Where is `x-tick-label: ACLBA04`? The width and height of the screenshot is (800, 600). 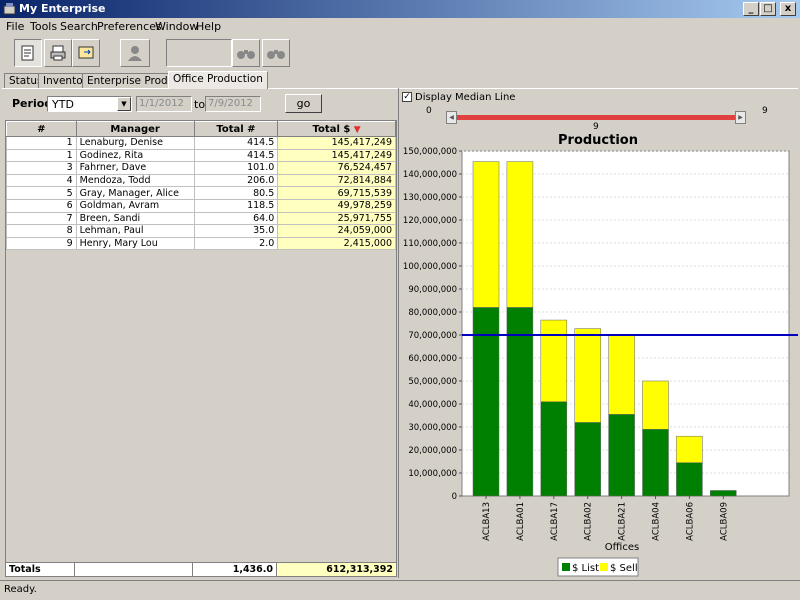
x-tick-label: ACLBA04 is located at coordinates (657, 521).